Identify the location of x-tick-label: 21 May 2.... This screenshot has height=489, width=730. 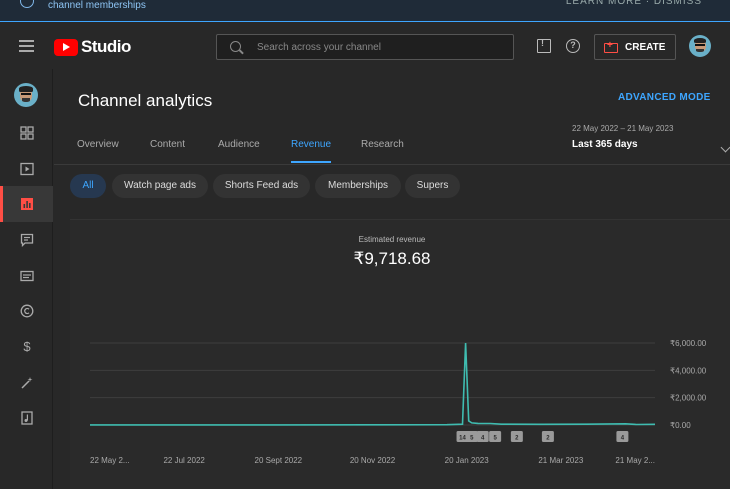
(635, 460).